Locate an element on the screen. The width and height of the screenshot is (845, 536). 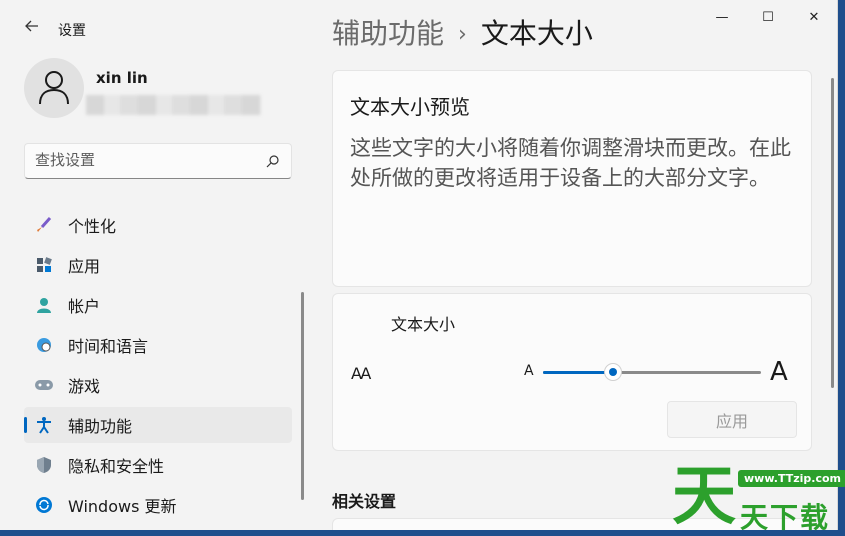
back-arrow-icon is located at coordinates (31, 26).